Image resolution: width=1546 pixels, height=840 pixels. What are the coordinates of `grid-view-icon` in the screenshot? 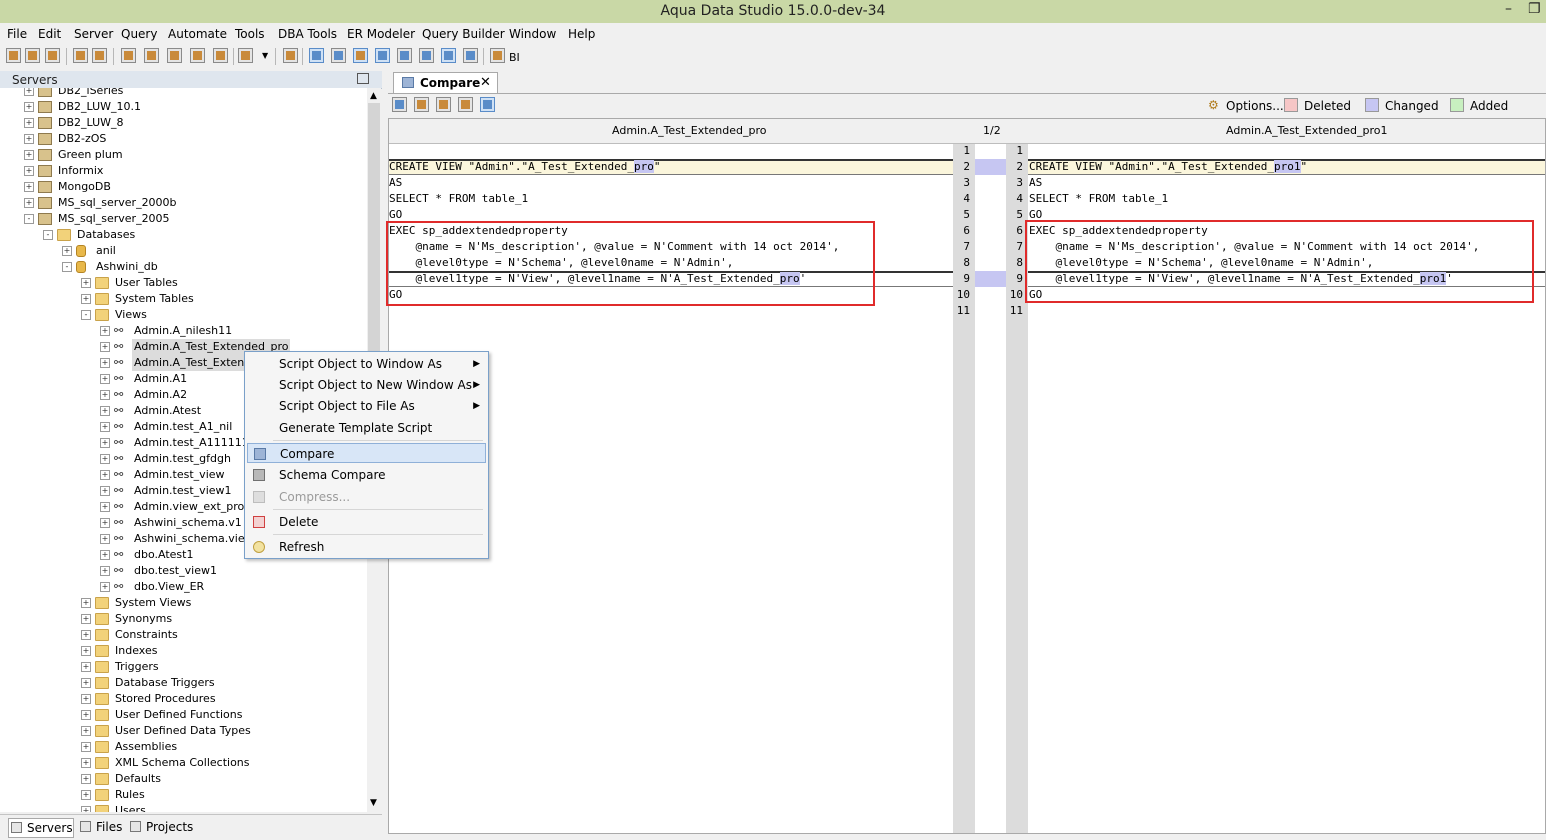 It's located at (316, 55).